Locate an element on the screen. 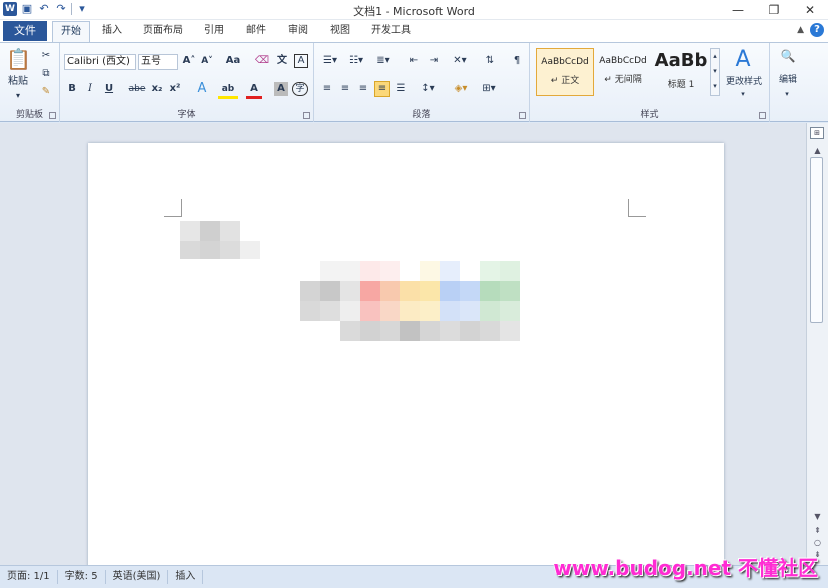  tab-home: 开始 is located at coordinates (71, 31).